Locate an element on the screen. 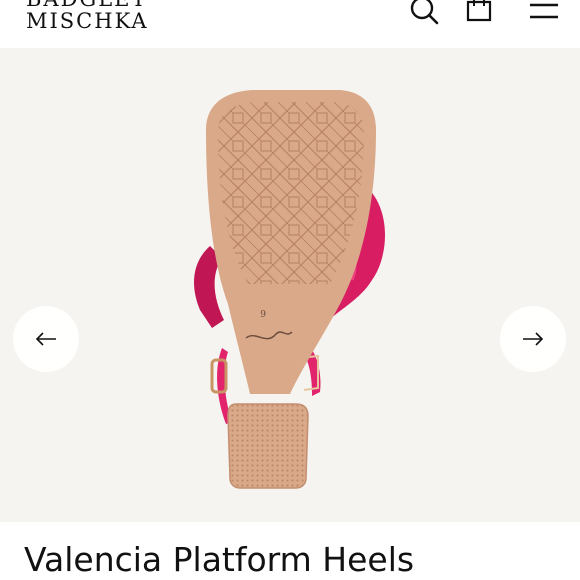  product-title: Valencia Platform Heels is located at coordinates (219, 559).